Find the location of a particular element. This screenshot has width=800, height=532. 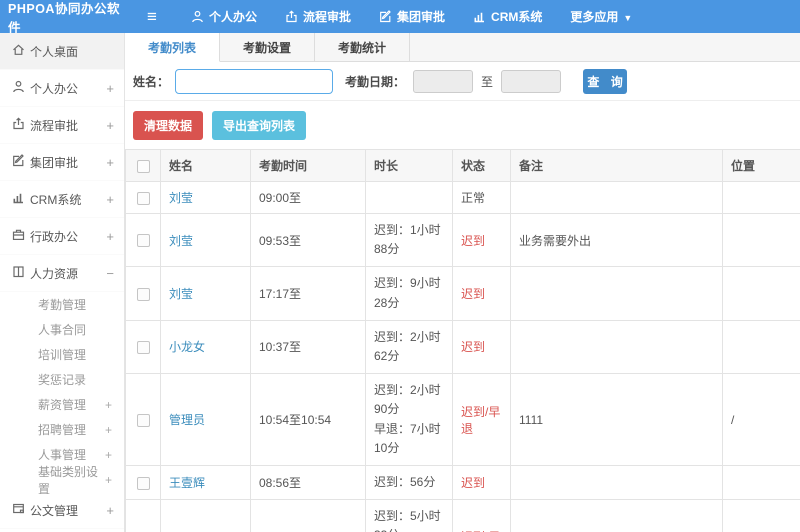

sidebar-item-label: 集团审批 is located at coordinates (54, 162).